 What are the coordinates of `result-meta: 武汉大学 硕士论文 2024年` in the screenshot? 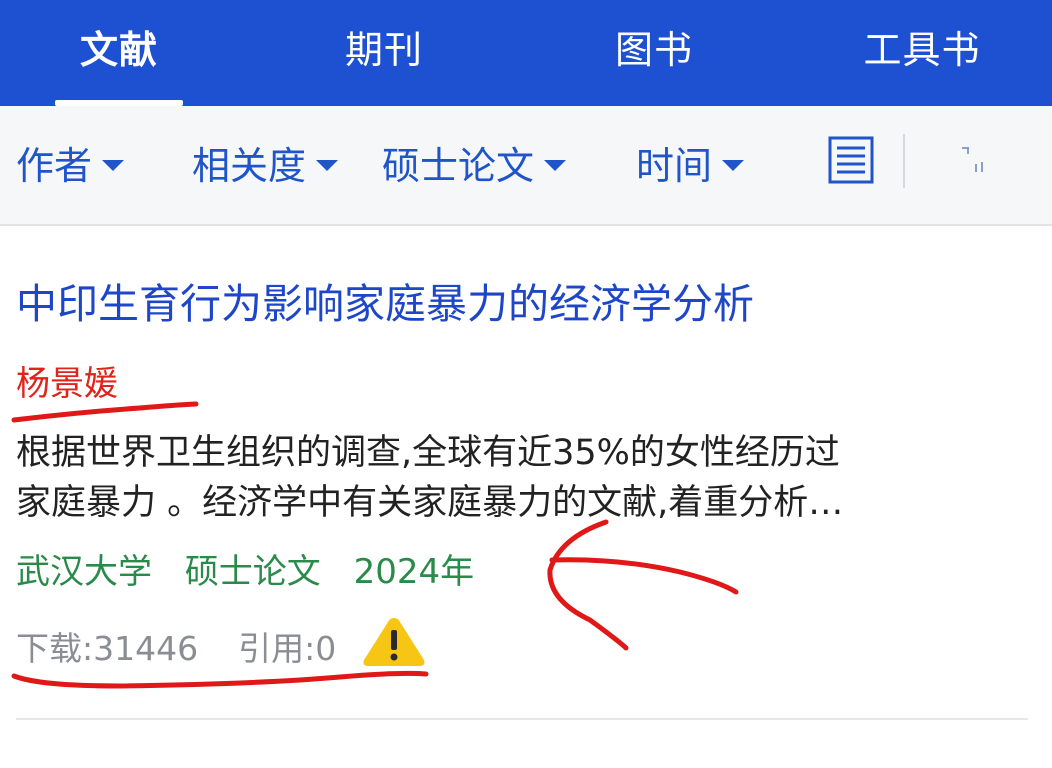 It's located at (256, 568).